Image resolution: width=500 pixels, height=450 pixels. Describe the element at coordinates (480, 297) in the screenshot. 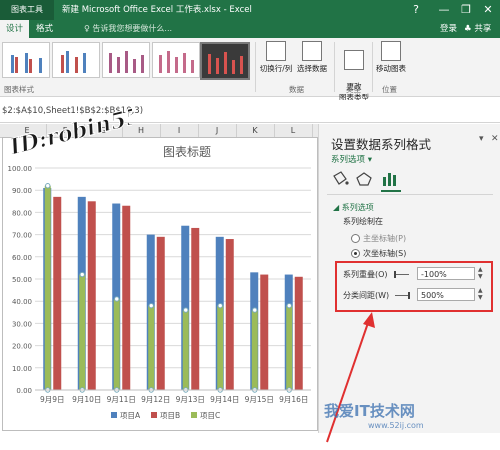

I see `gap-width-spinner-down: ▼` at that location.